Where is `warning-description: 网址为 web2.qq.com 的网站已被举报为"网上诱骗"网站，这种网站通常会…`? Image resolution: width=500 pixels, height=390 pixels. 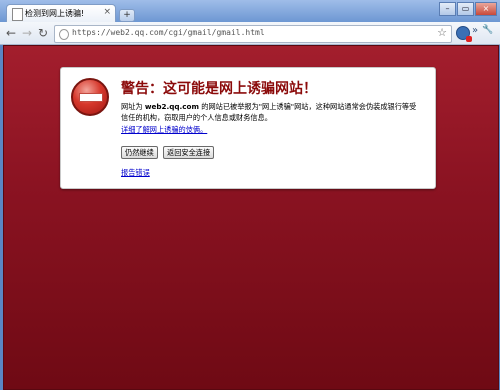 warning-description: 网址为 web2.qq.com 的网站已被举报为"网上诱骗"网站，这种网站通常会… is located at coordinates (271, 112).